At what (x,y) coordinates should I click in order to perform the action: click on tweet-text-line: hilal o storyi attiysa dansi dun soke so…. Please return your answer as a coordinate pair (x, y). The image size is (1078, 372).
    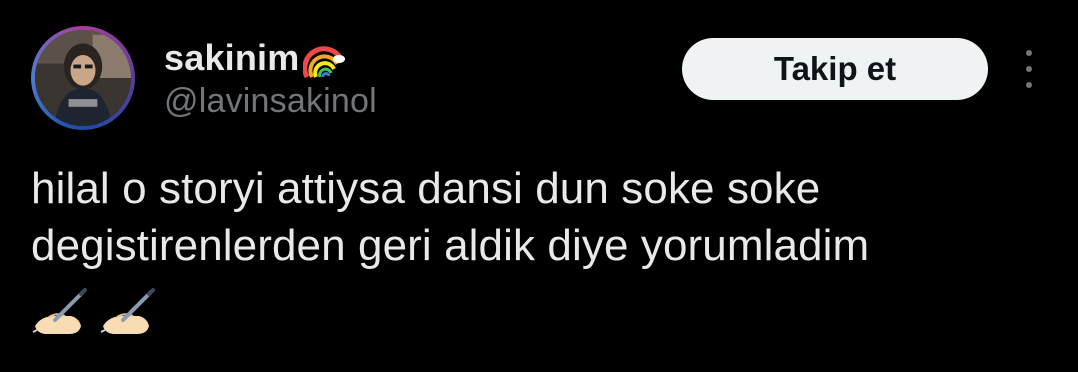
    Looking at the image, I should click on (426, 188).